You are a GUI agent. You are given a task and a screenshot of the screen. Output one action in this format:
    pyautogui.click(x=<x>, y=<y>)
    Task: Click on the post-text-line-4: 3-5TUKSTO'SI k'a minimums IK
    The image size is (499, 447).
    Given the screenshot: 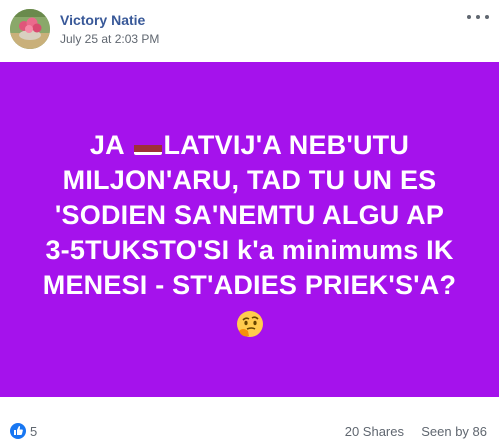 What is the action you would take?
    pyautogui.click(x=249, y=250)
    